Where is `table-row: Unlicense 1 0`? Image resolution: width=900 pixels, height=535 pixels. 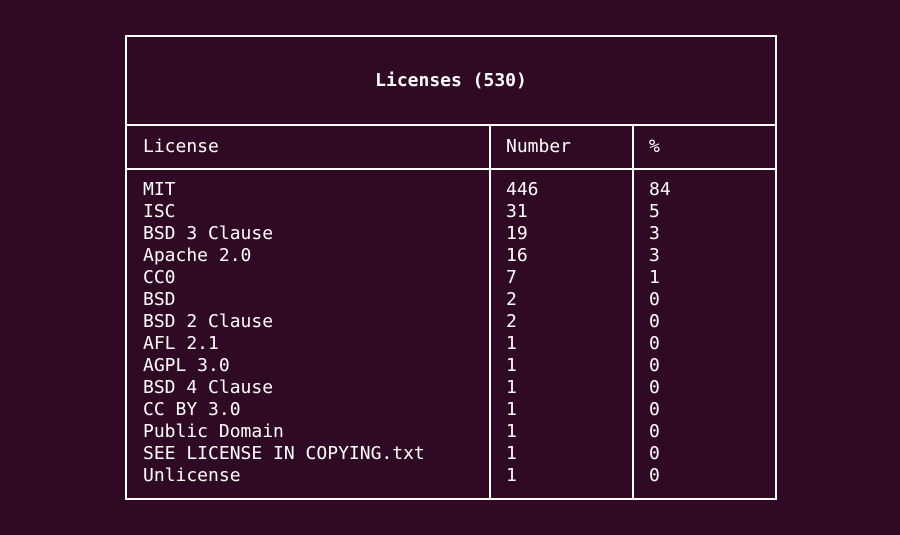
table-row: Unlicense 1 0 is located at coordinates (451, 476).